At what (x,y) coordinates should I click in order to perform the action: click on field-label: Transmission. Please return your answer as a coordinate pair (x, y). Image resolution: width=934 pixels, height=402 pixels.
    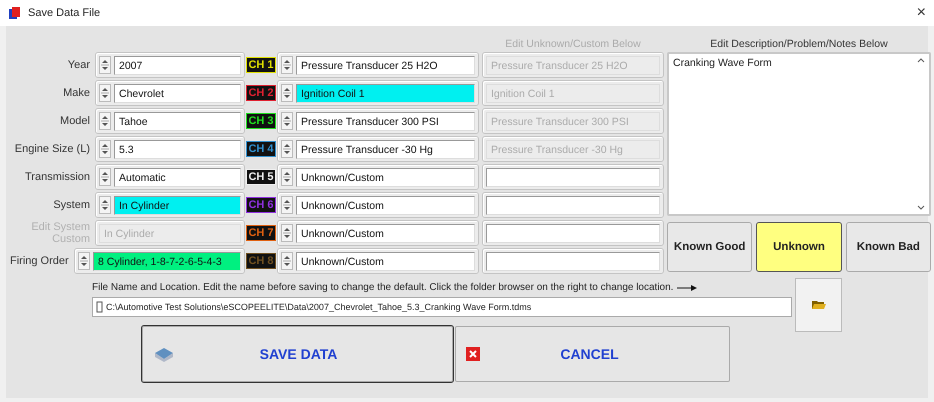
    Looking at the image, I should click on (57, 177).